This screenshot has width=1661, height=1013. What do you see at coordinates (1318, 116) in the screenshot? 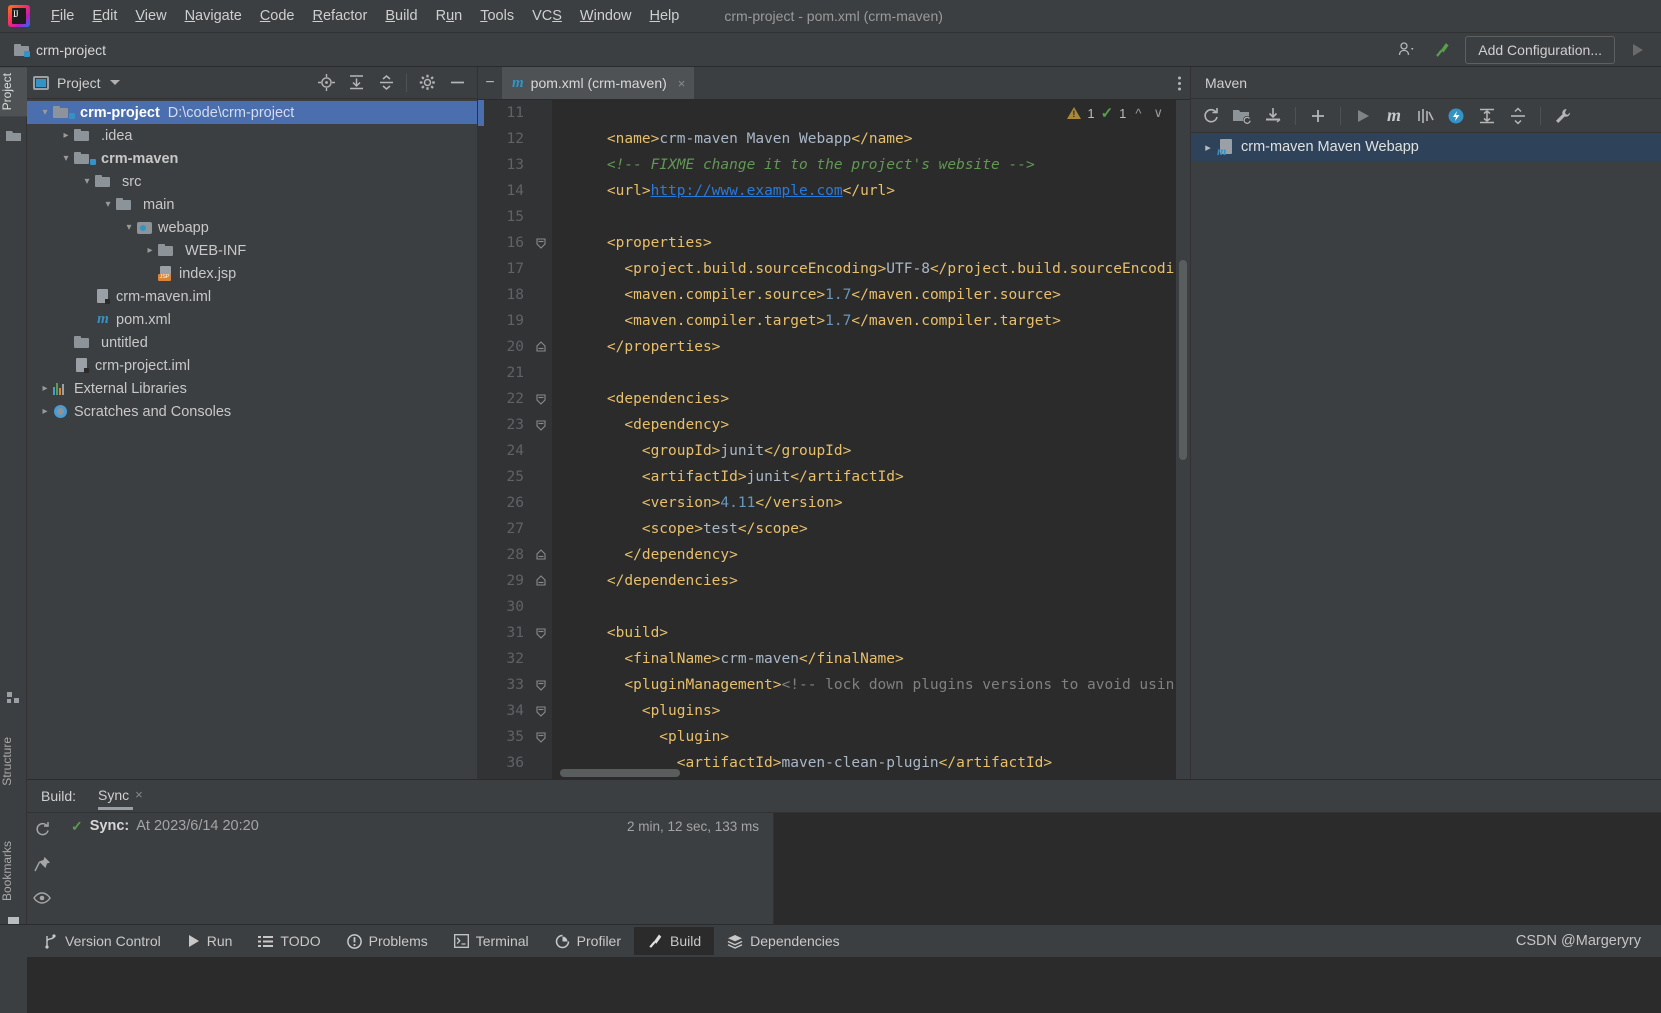
I see `plus-icon` at bounding box center [1318, 116].